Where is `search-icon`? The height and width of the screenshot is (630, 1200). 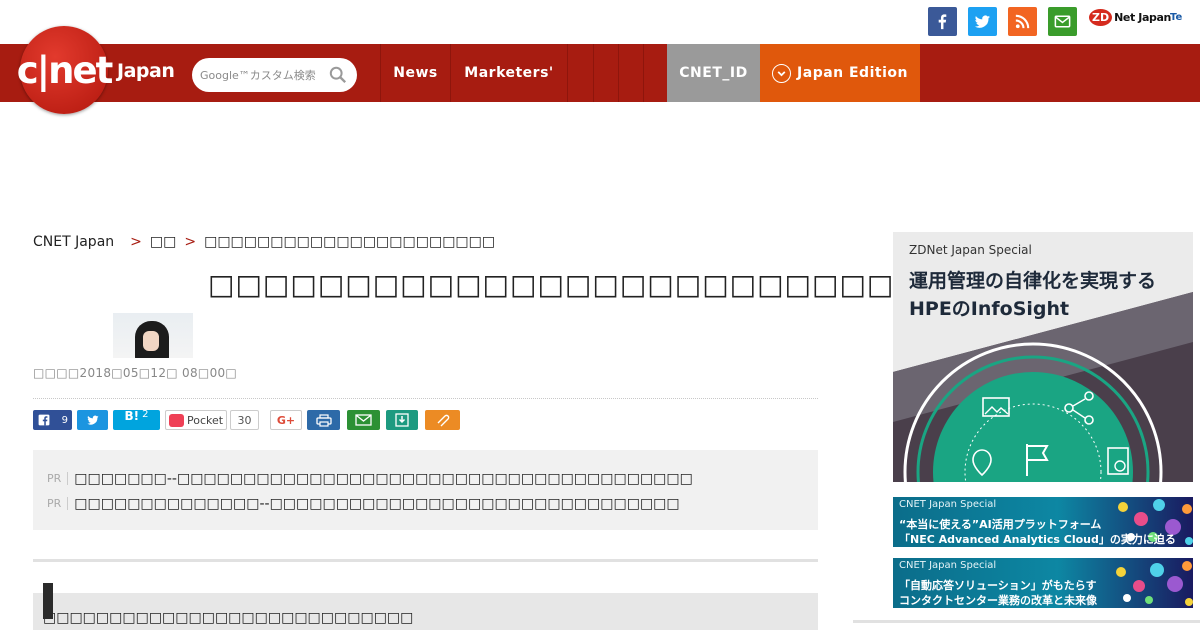 search-icon is located at coordinates (338, 75).